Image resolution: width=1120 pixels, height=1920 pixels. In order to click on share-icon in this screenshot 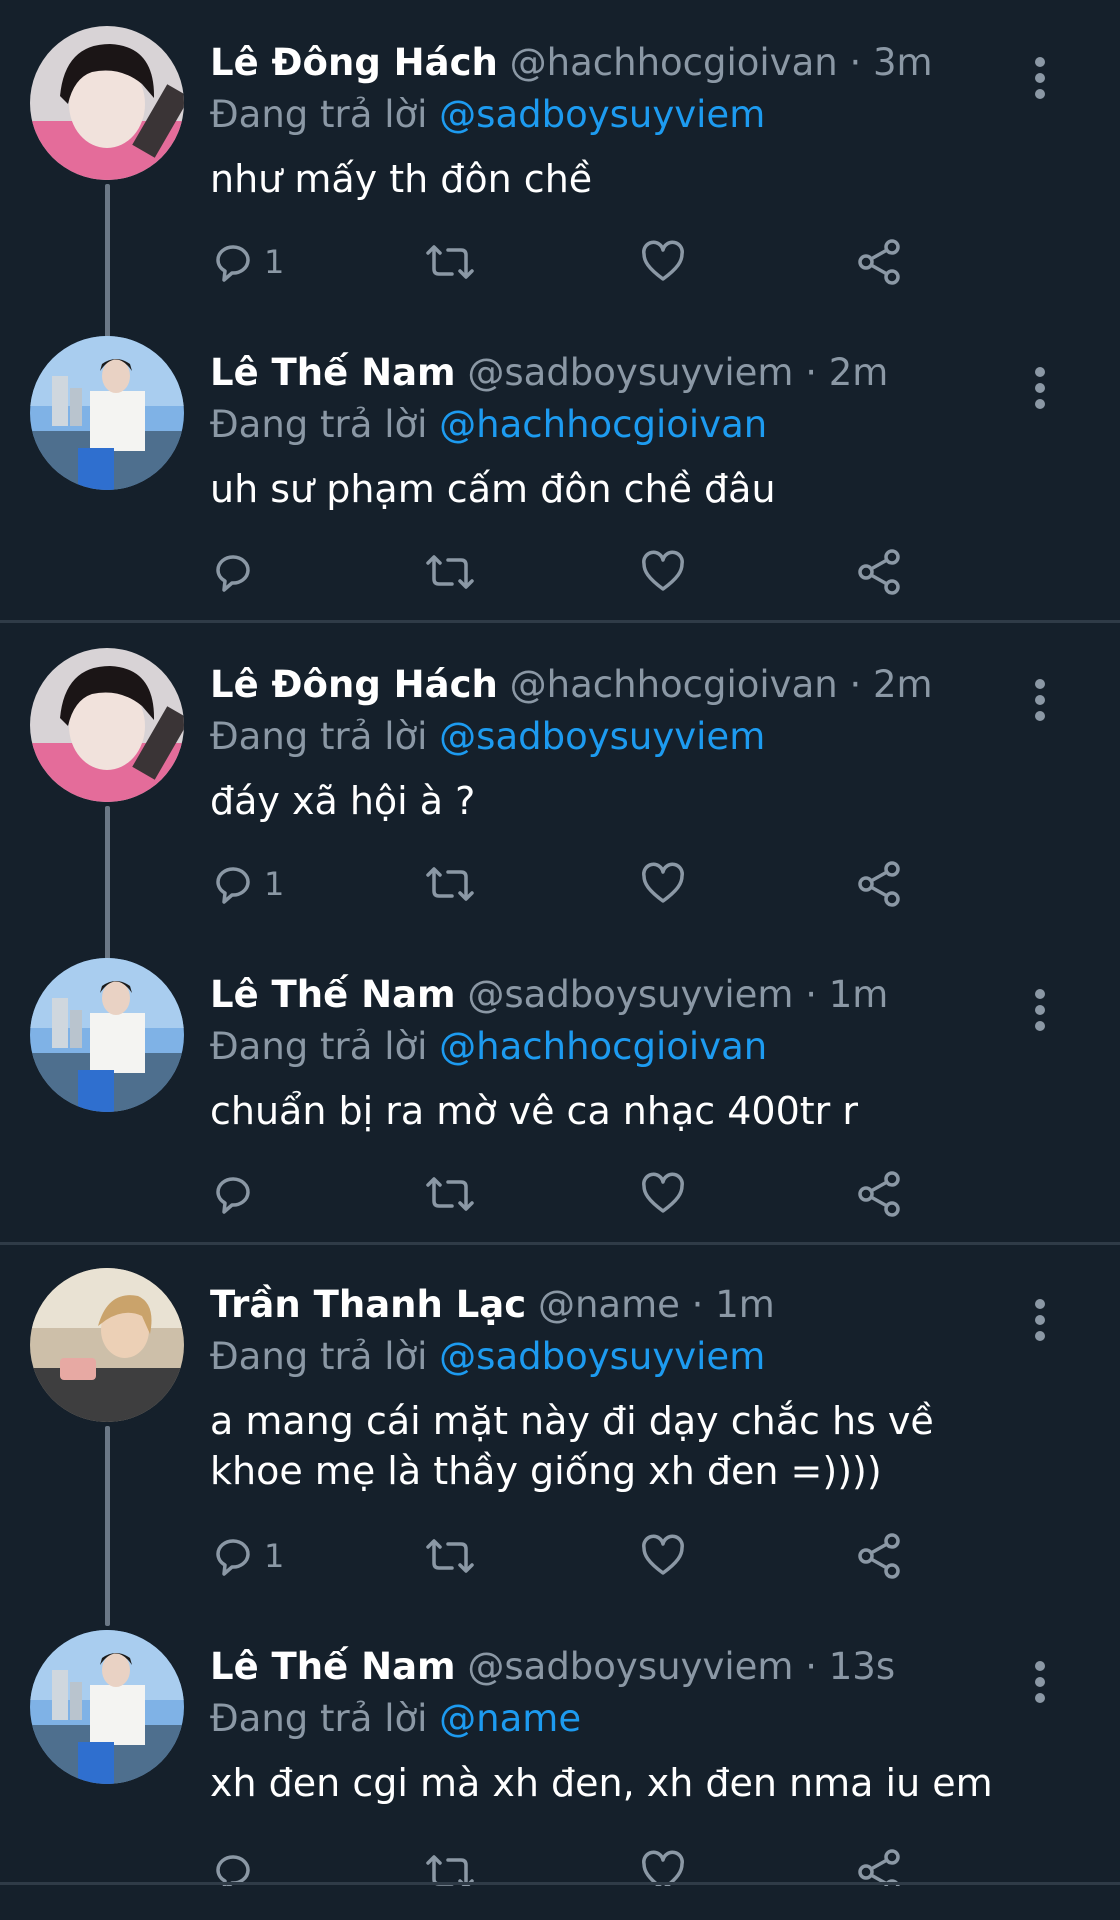, I will do `click(879, 1194)`.